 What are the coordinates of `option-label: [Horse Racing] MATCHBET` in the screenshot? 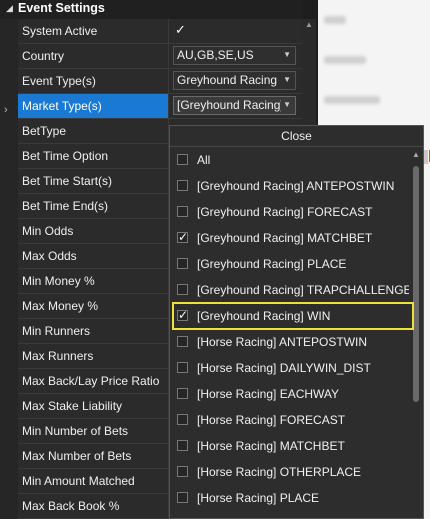 It's located at (271, 446).